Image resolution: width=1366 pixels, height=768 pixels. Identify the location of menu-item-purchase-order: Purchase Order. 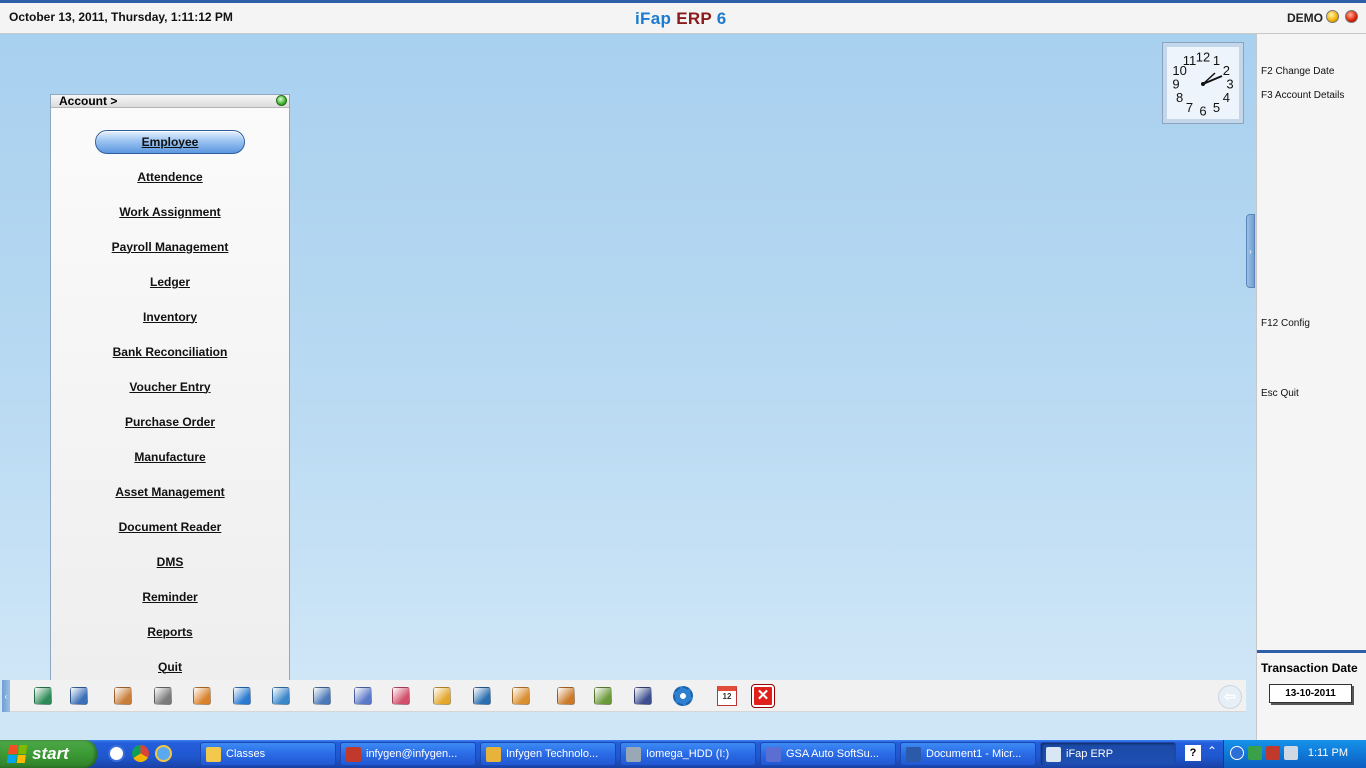
(170, 422).